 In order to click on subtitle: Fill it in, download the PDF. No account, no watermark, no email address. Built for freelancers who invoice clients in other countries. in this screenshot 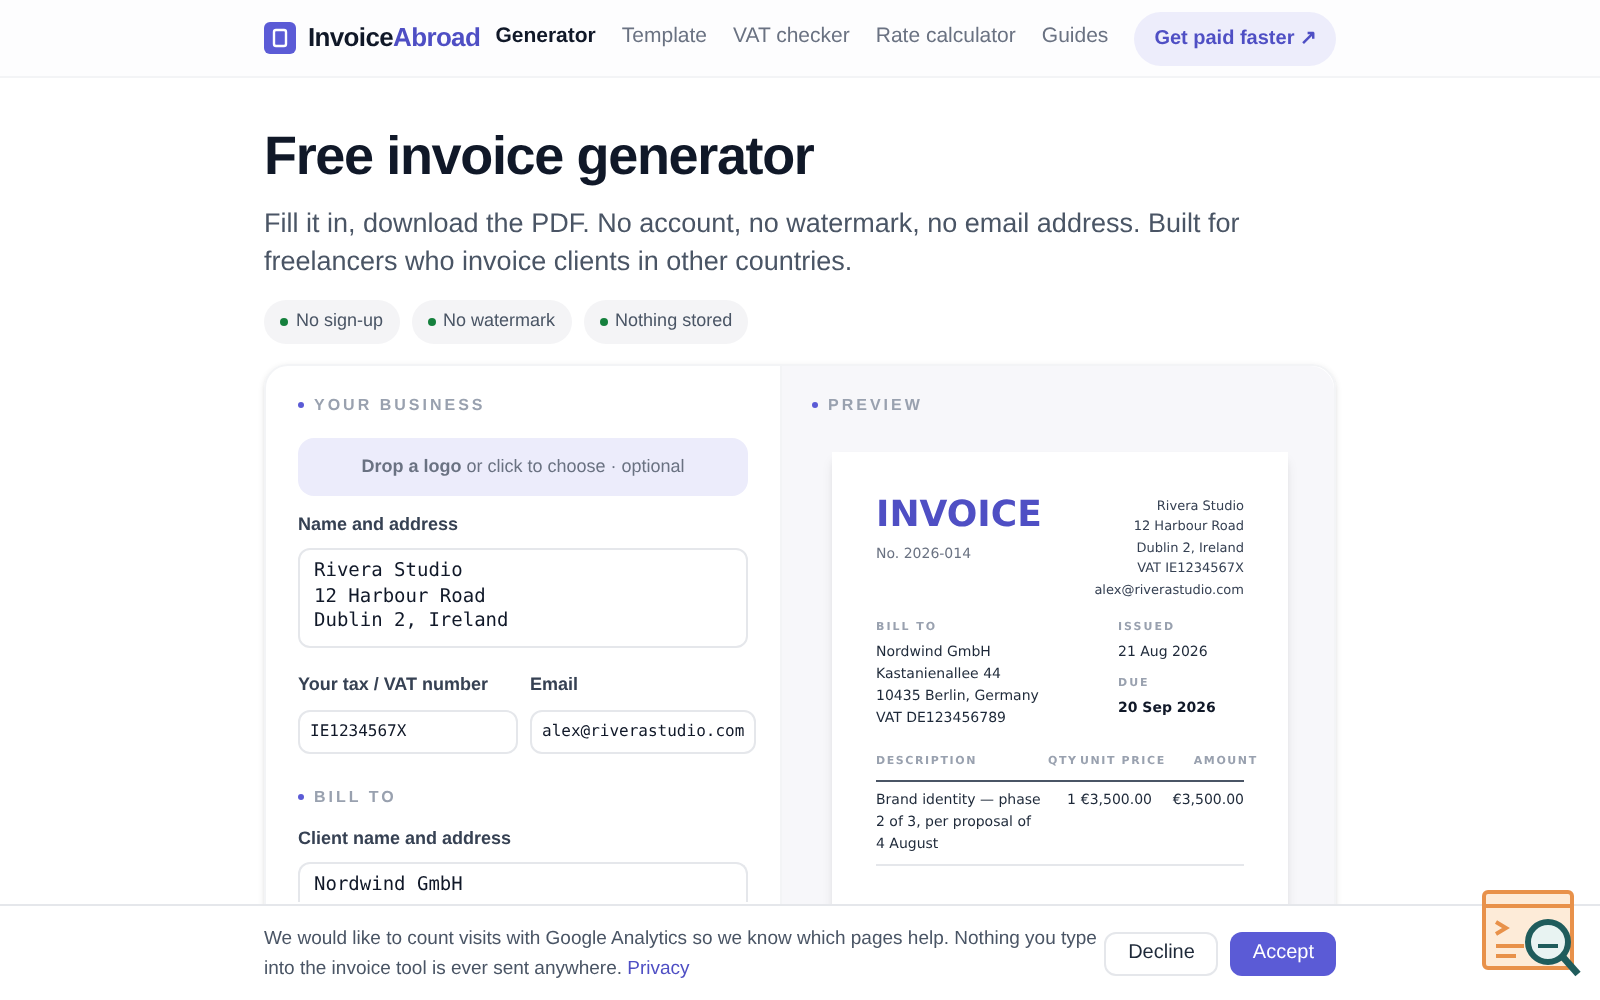, I will do `click(753, 243)`.